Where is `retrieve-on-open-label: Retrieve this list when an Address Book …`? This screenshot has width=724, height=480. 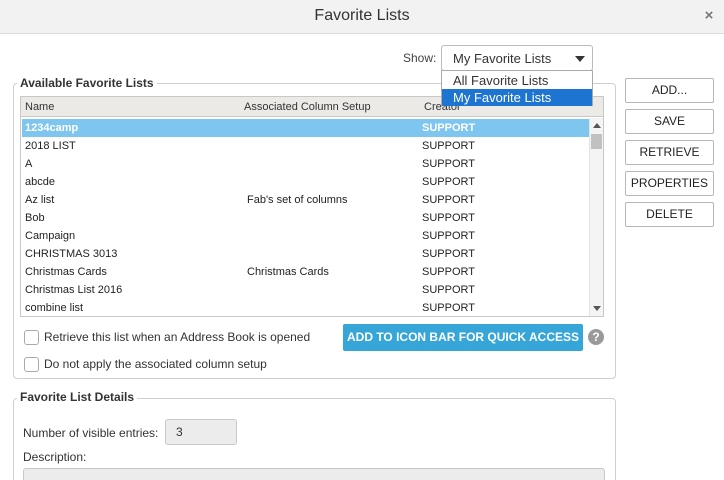
retrieve-on-open-label: Retrieve this list when an Address Book … is located at coordinates (177, 337).